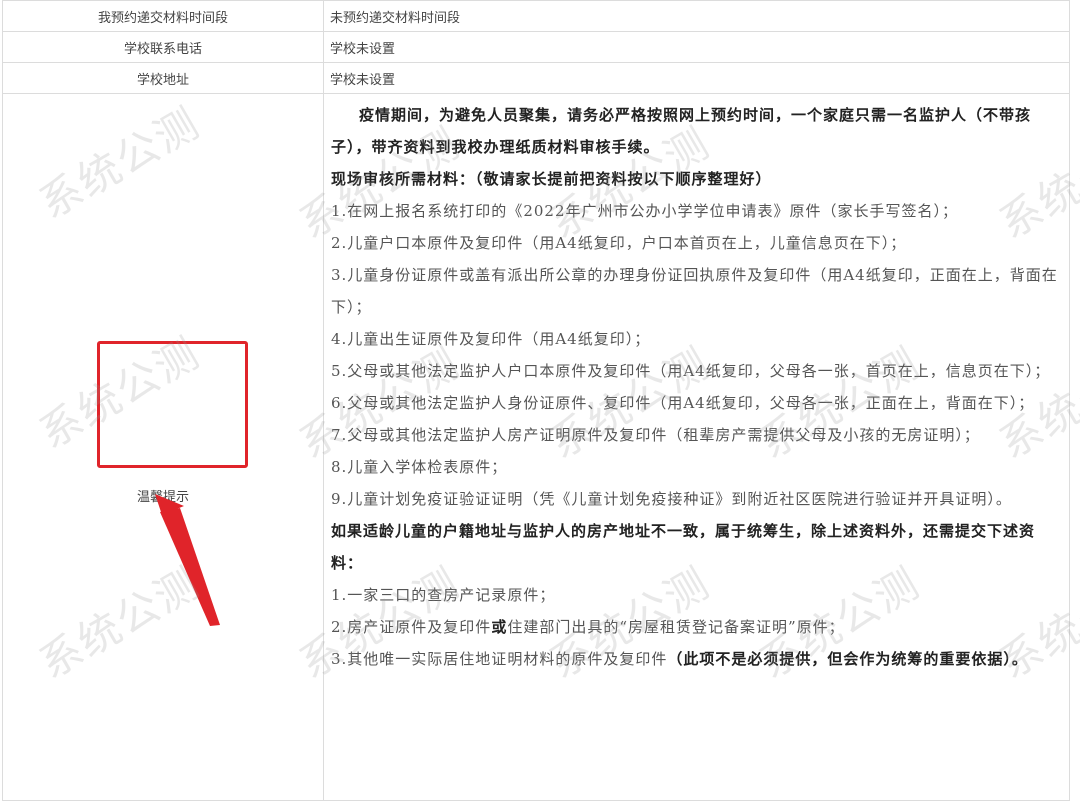  What do you see at coordinates (696, 16) in the screenshot?
I see `row-value: 未预约递交材料时间段` at bounding box center [696, 16].